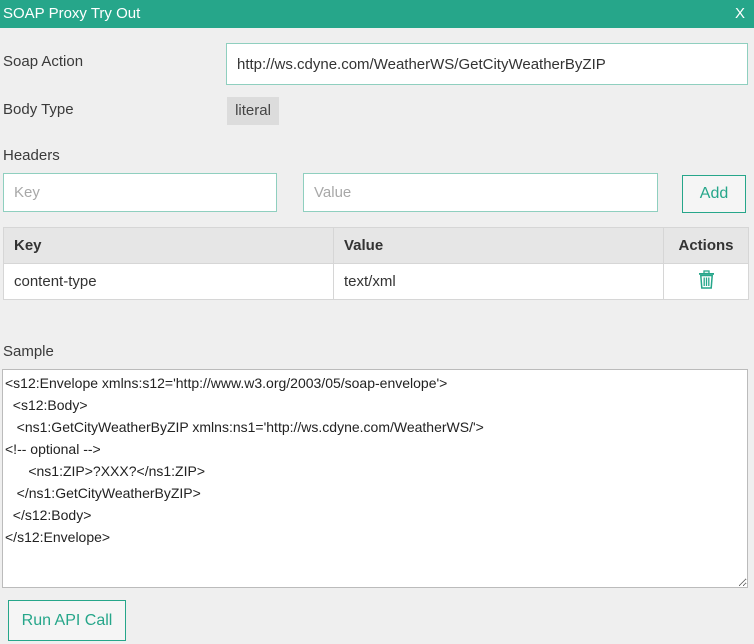 The image size is (754, 644). What do you see at coordinates (31, 155) in the screenshot?
I see `headers-label: Headers` at bounding box center [31, 155].